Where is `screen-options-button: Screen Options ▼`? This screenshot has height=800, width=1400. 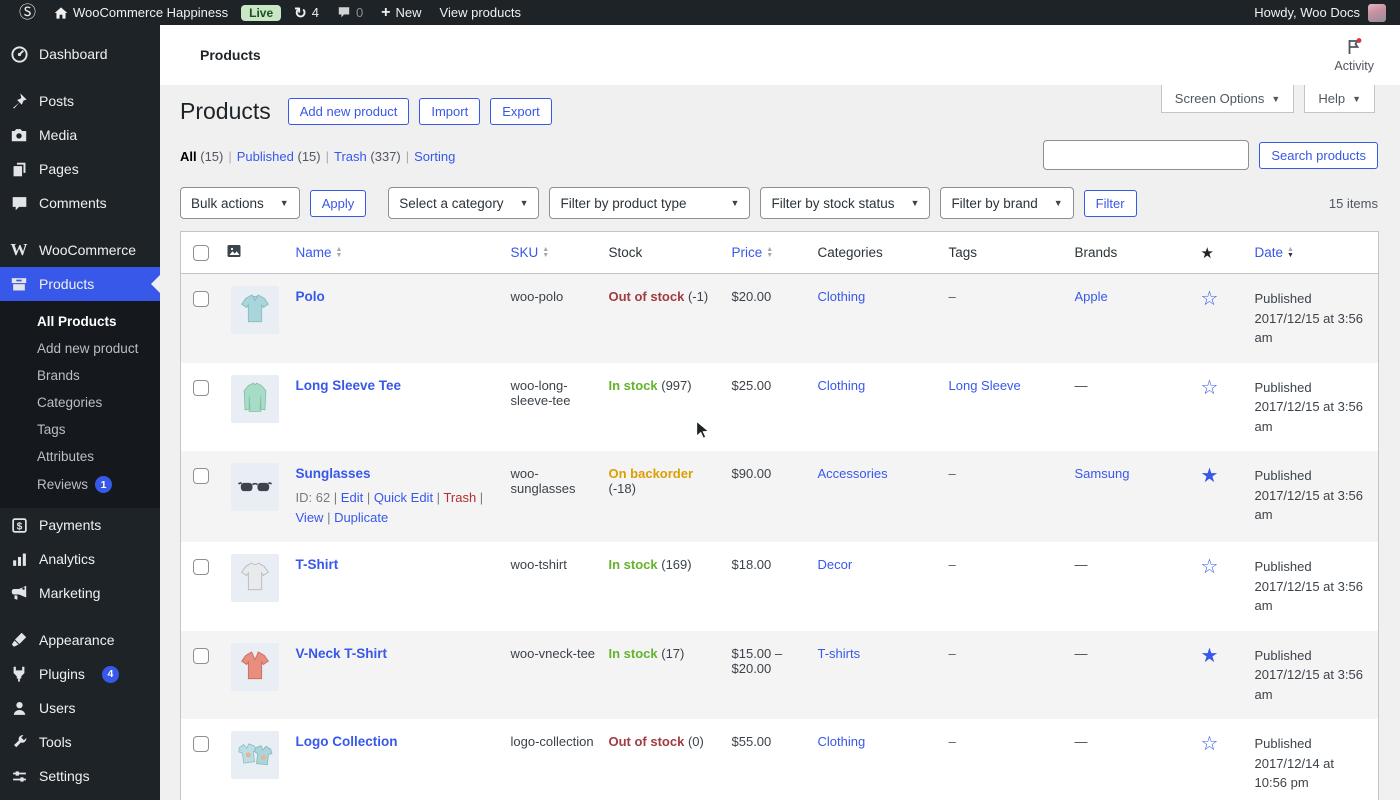 screen-options-button: Screen Options ▼ is located at coordinates (1227, 99).